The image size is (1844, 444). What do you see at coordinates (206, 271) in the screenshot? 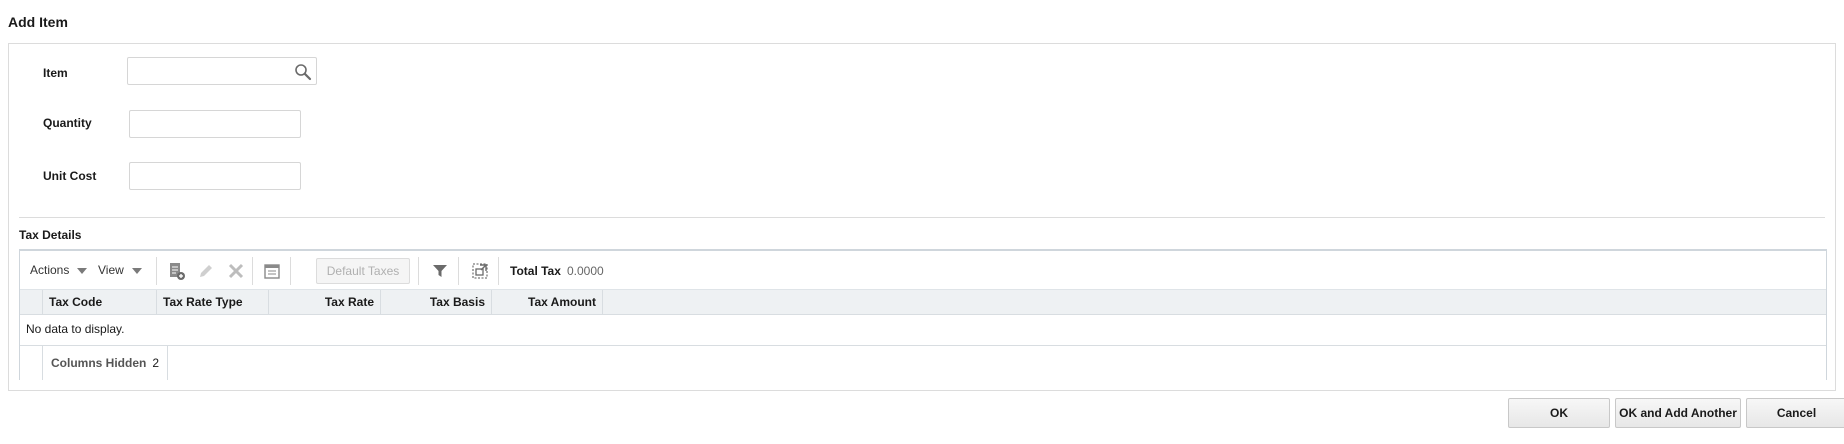
I see `edit-icon` at bounding box center [206, 271].